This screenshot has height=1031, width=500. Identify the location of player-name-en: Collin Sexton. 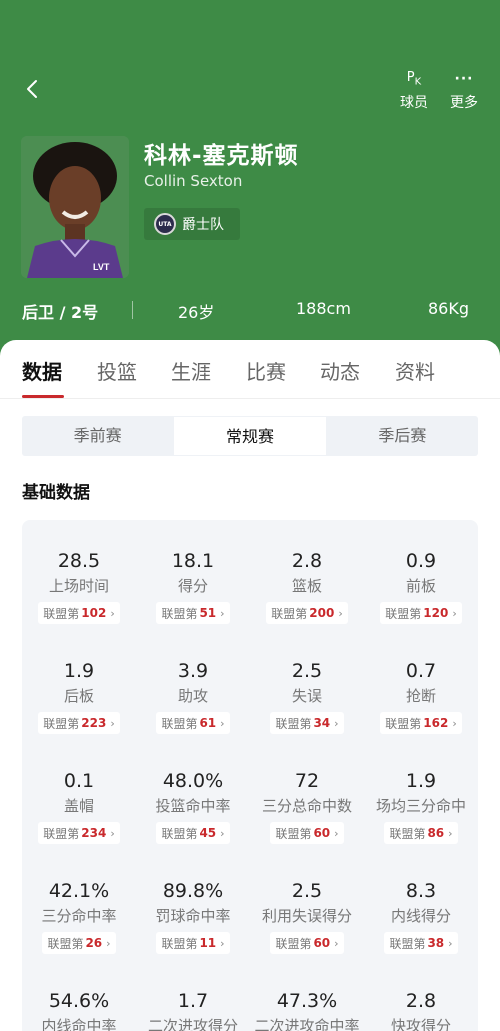
(193, 181).